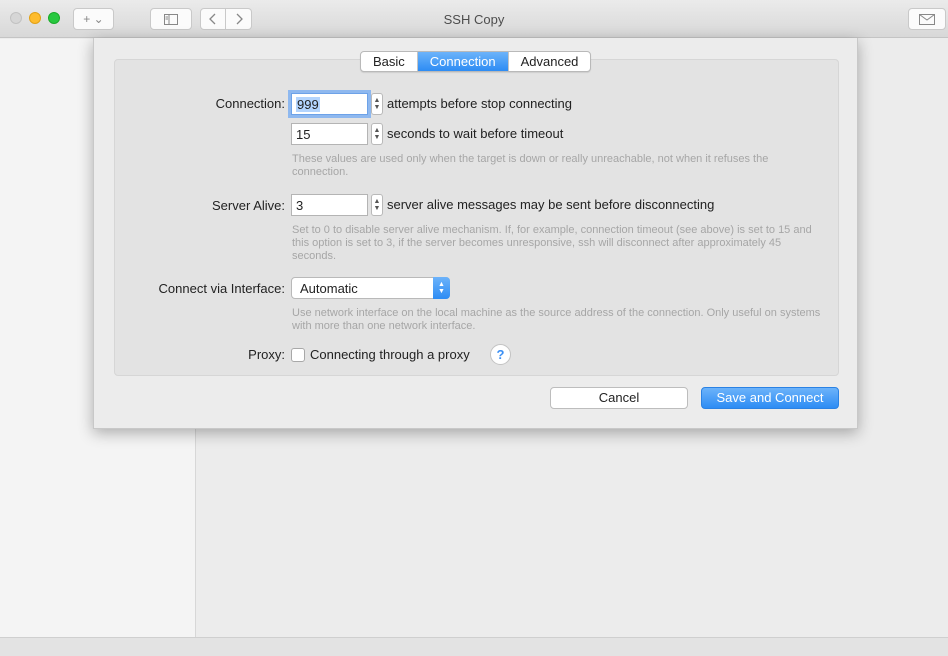 This screenshot has height=656, width=948. What do you see at coordinates (300, 205) in the screenshot?
I see `server-alive-value: 3` at bounding box center [300, 205].